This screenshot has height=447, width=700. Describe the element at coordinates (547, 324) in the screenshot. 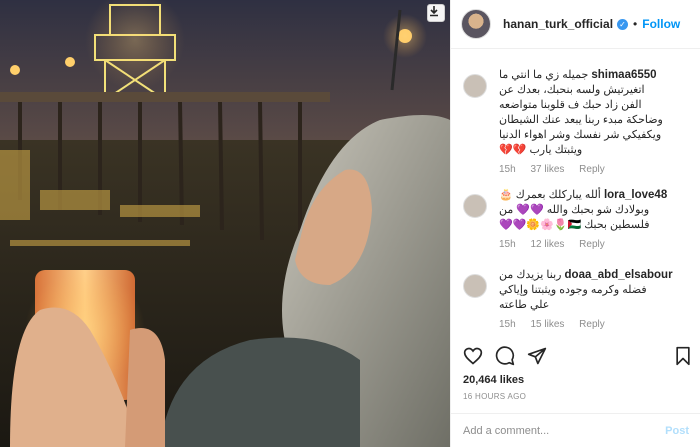

I see `comment-likes: 15 likes` at that location.